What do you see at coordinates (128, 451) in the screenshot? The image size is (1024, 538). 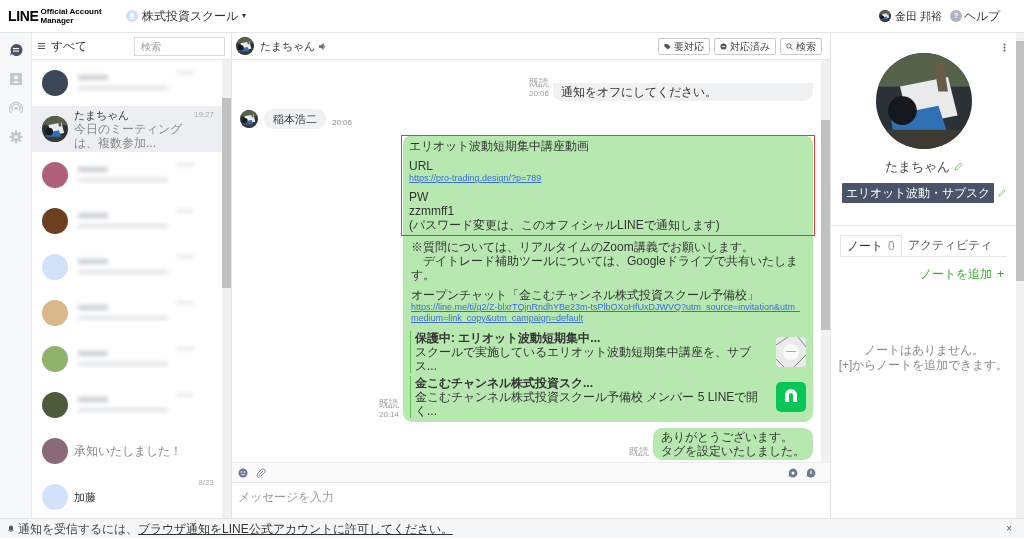 I see `message-preview: 承知いたしました！` at bounding box center [128, 451].